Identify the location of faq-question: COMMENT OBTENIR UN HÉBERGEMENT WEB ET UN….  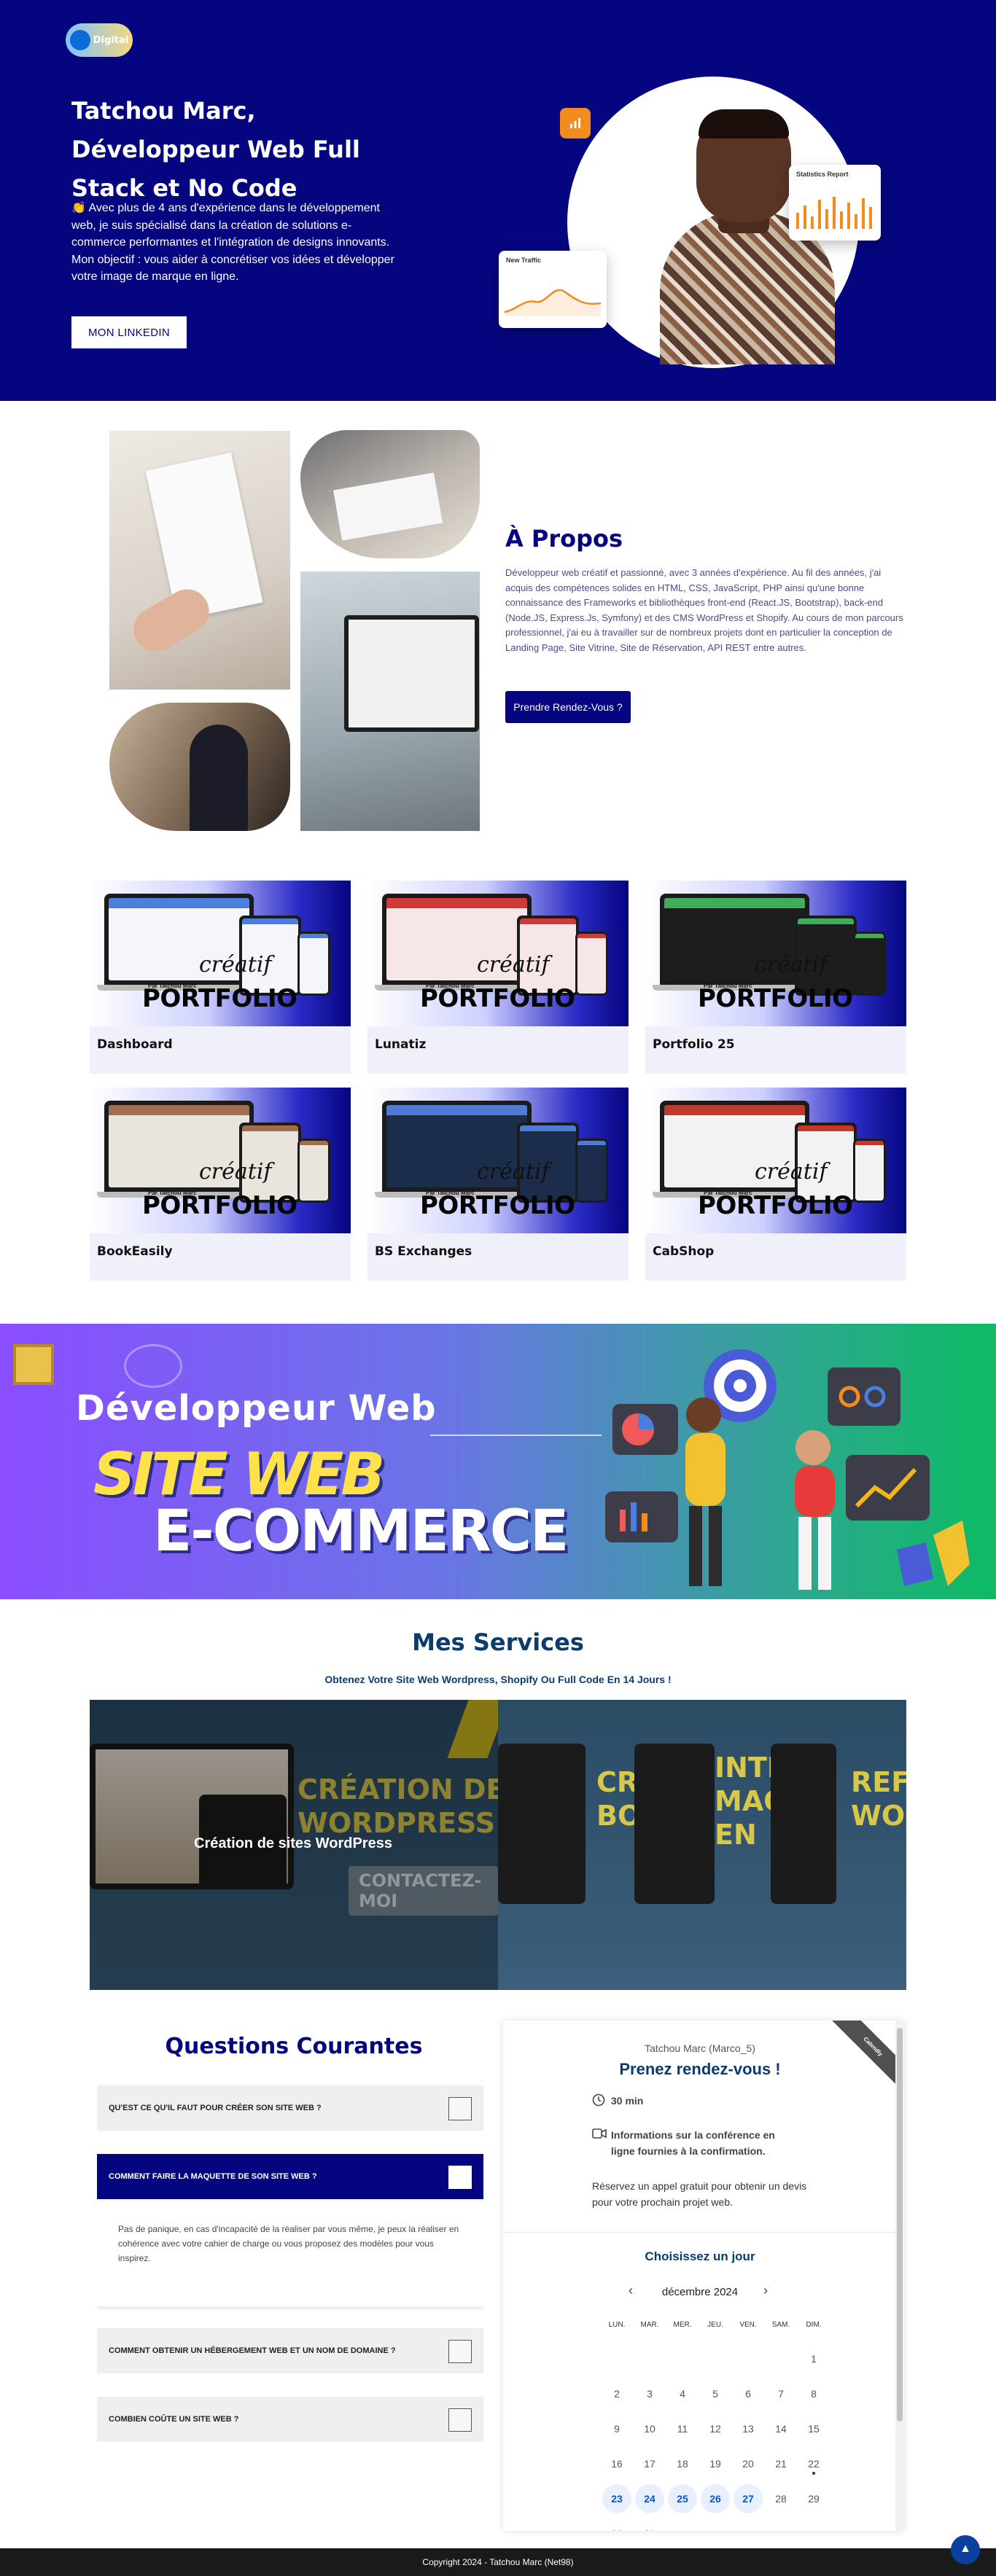
(252, 2350).